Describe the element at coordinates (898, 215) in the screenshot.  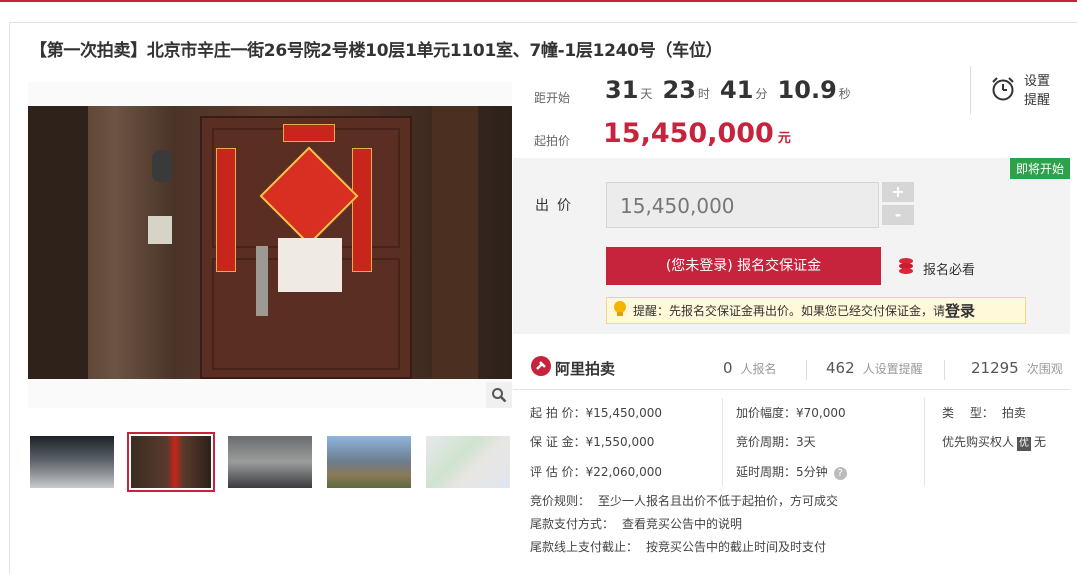
I see `decrease-bid-button: -` at that location.